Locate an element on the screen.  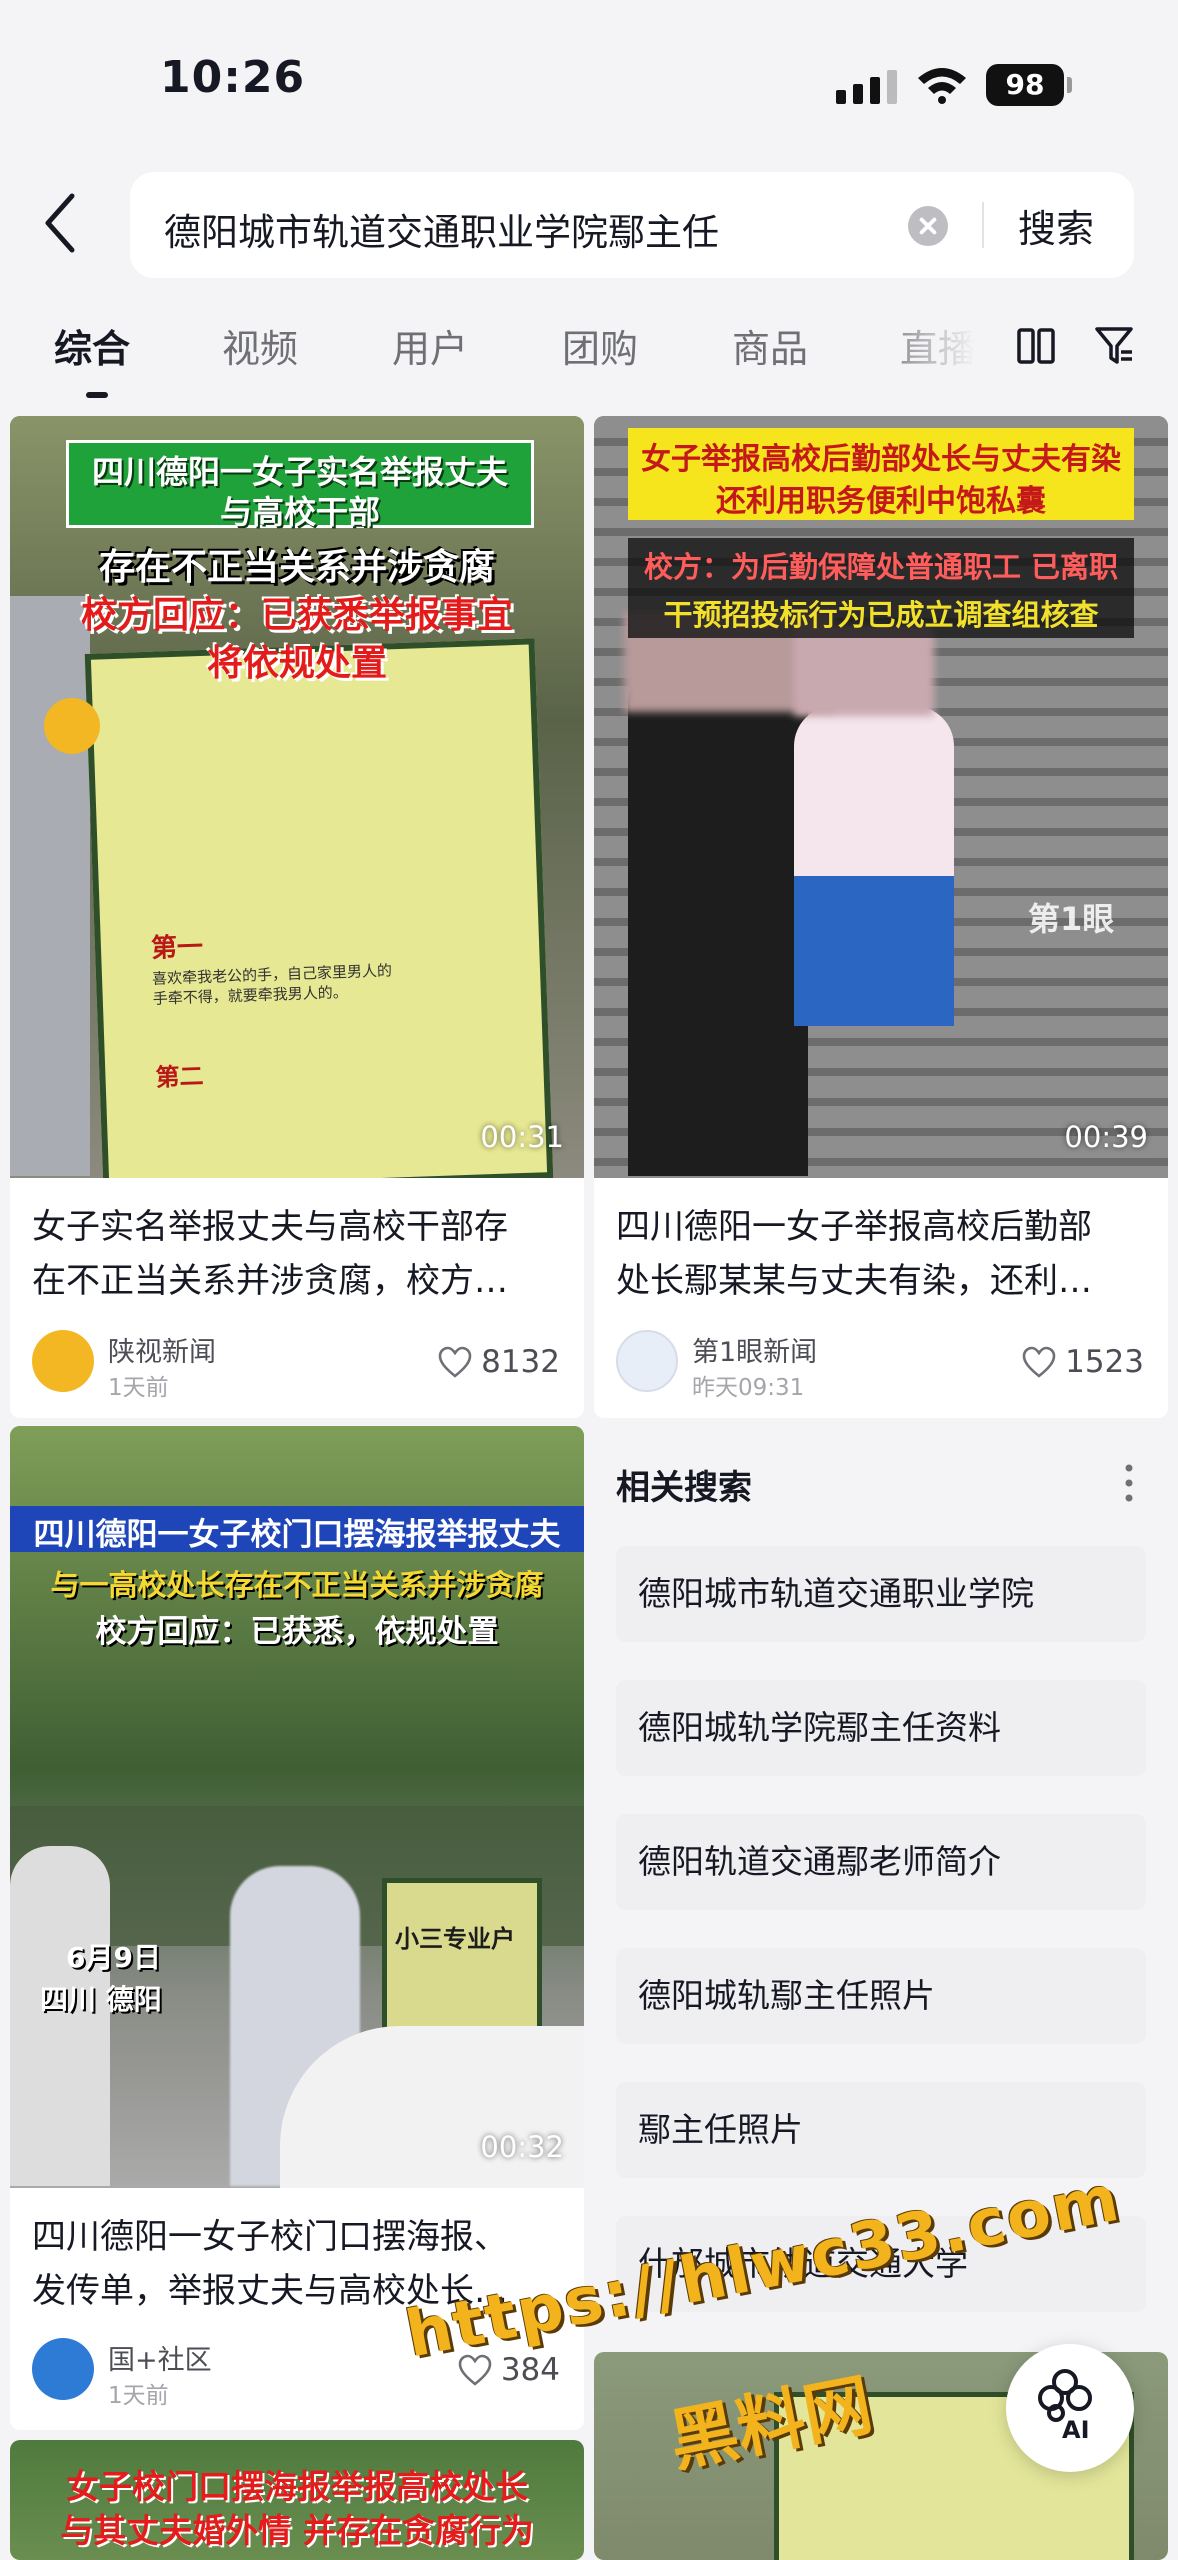
video-duration: 00:31 is located at coordinates (522, 1137).